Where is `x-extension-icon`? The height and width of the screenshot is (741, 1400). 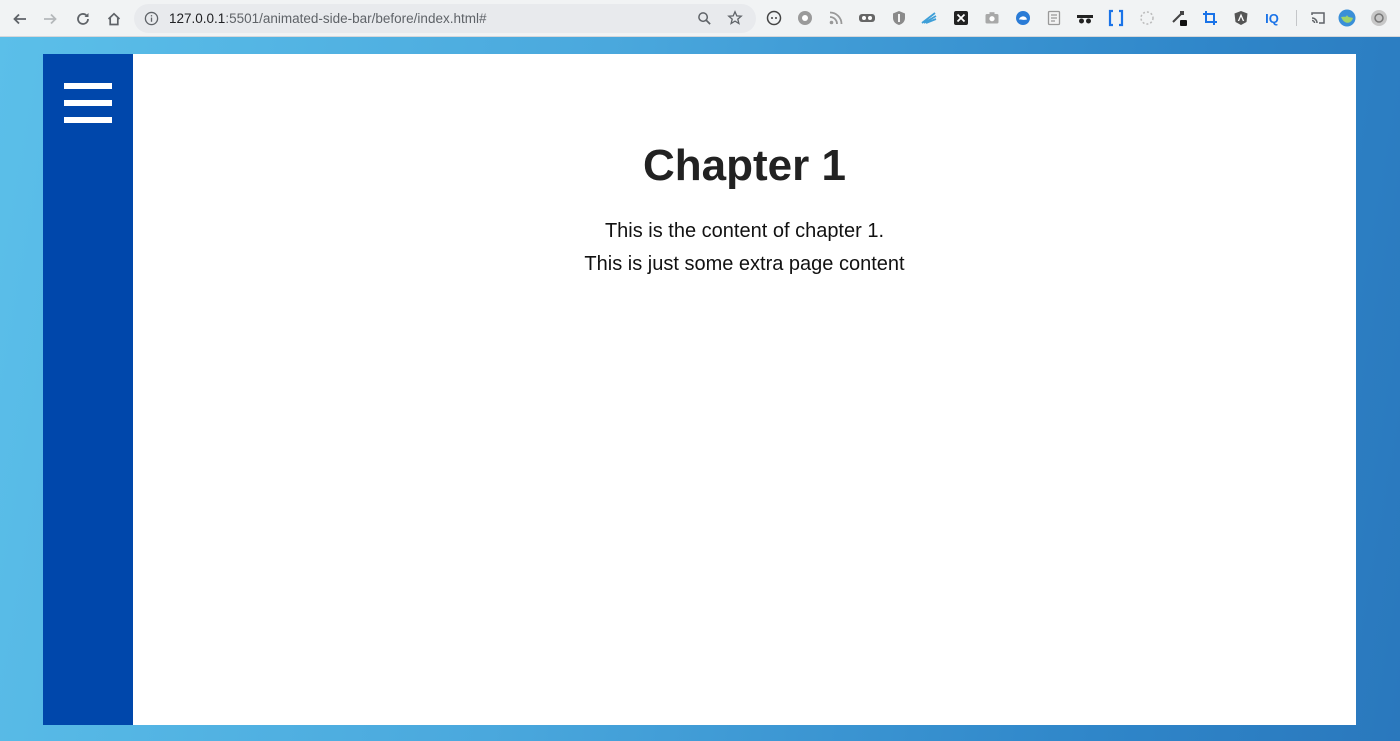 x-extension-icon is located at coordinates (961, 18).